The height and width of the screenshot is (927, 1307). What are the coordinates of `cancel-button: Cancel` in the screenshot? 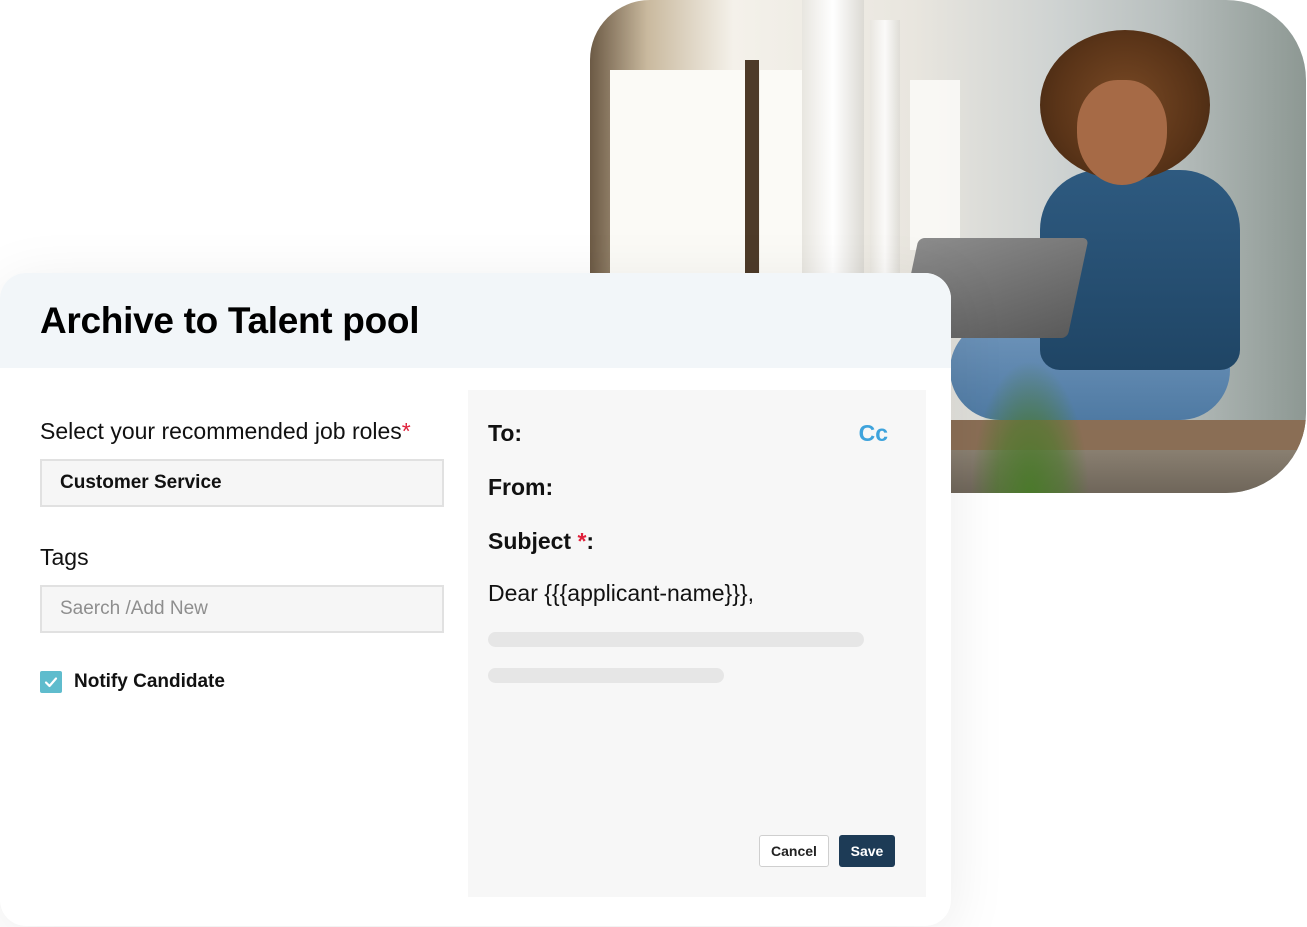 It's located at (794, 851).